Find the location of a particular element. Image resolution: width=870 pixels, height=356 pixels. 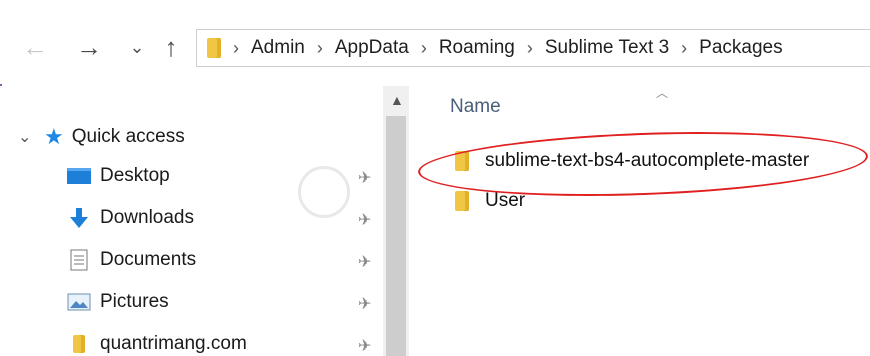

sidebar-item-label: Documents is located at coordinates (148, 259).